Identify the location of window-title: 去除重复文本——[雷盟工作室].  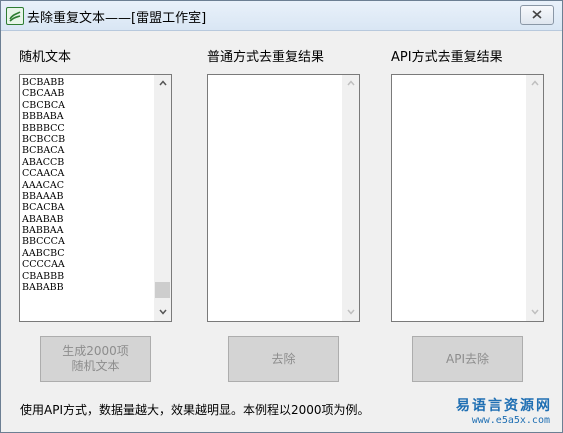
(117, 18).